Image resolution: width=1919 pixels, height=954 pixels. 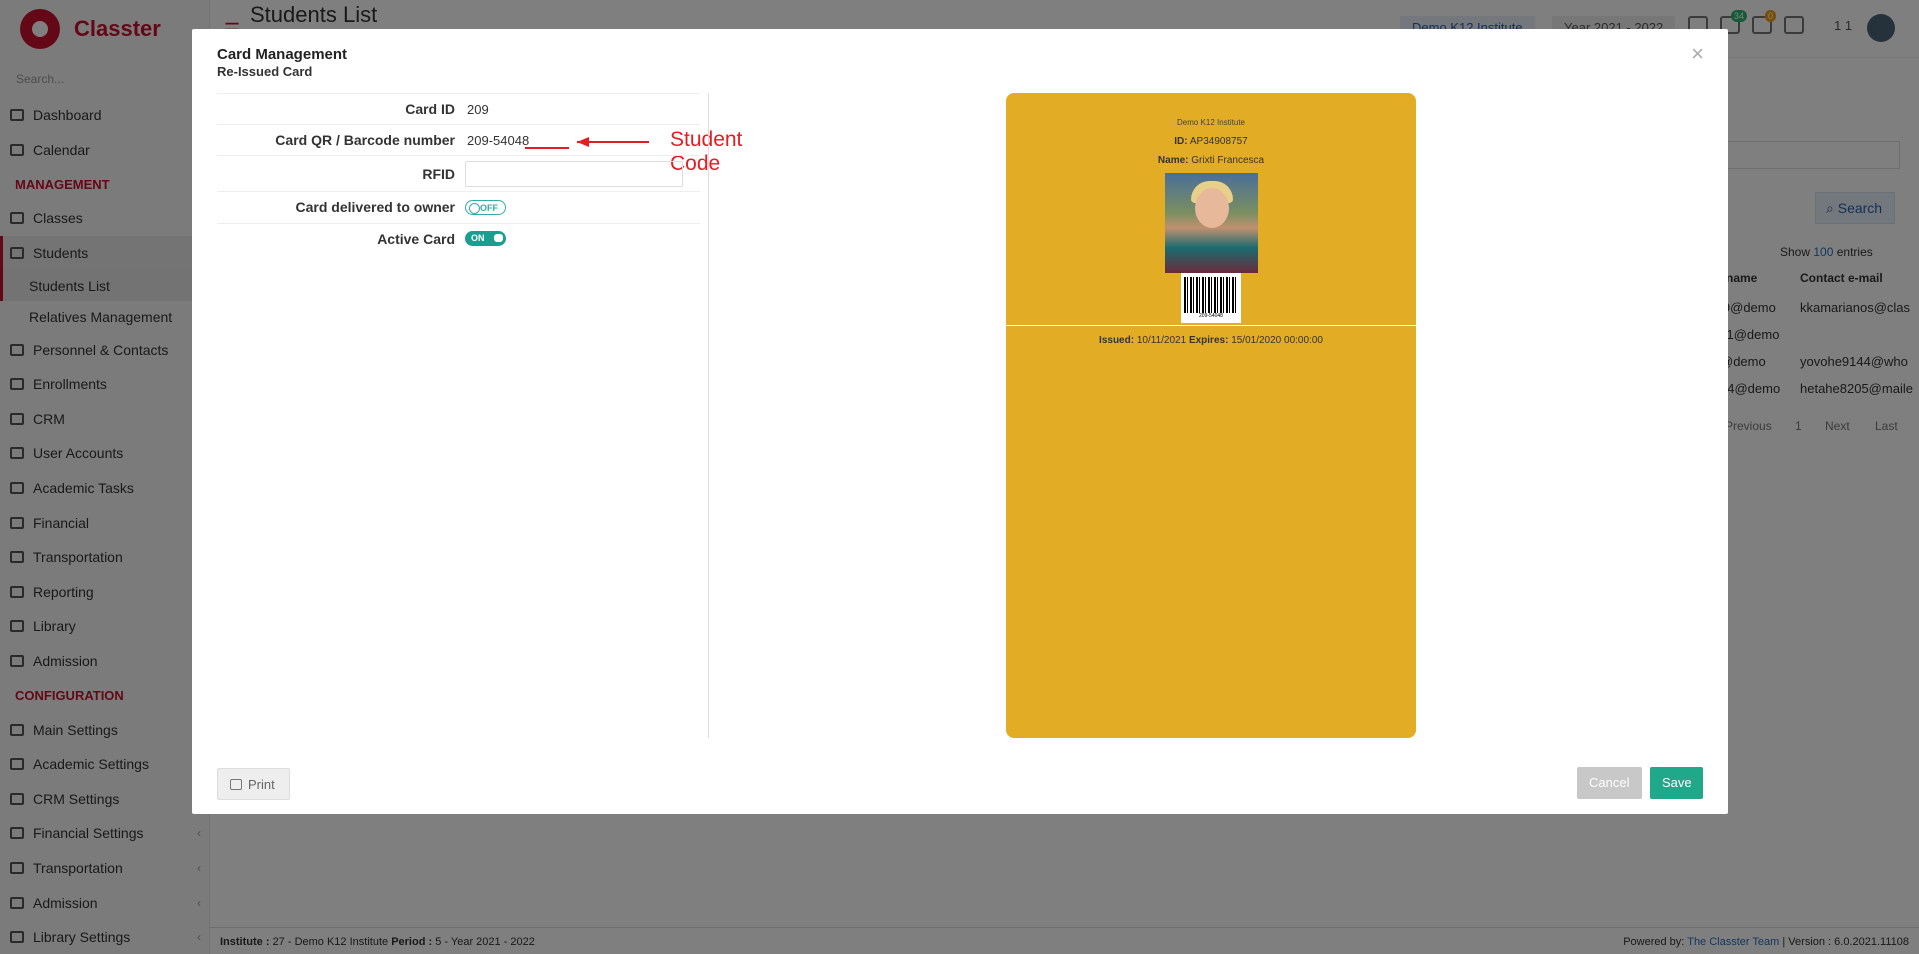 I want to click on card-id-label: Card ID, so click(x=430, y=109).